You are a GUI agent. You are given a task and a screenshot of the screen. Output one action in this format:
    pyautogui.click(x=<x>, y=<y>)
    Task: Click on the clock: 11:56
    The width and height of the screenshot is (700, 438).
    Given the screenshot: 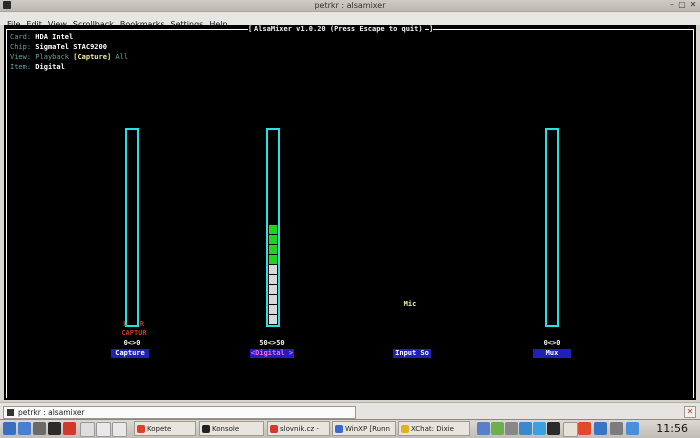 What is the action you would take?
    pyautogui.click(x=672, y=429)
    